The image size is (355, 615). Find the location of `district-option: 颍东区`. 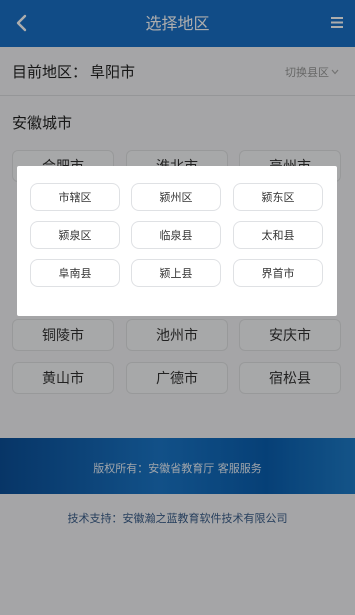

district-option: 颍东区 is located at coordinates (278, 197).